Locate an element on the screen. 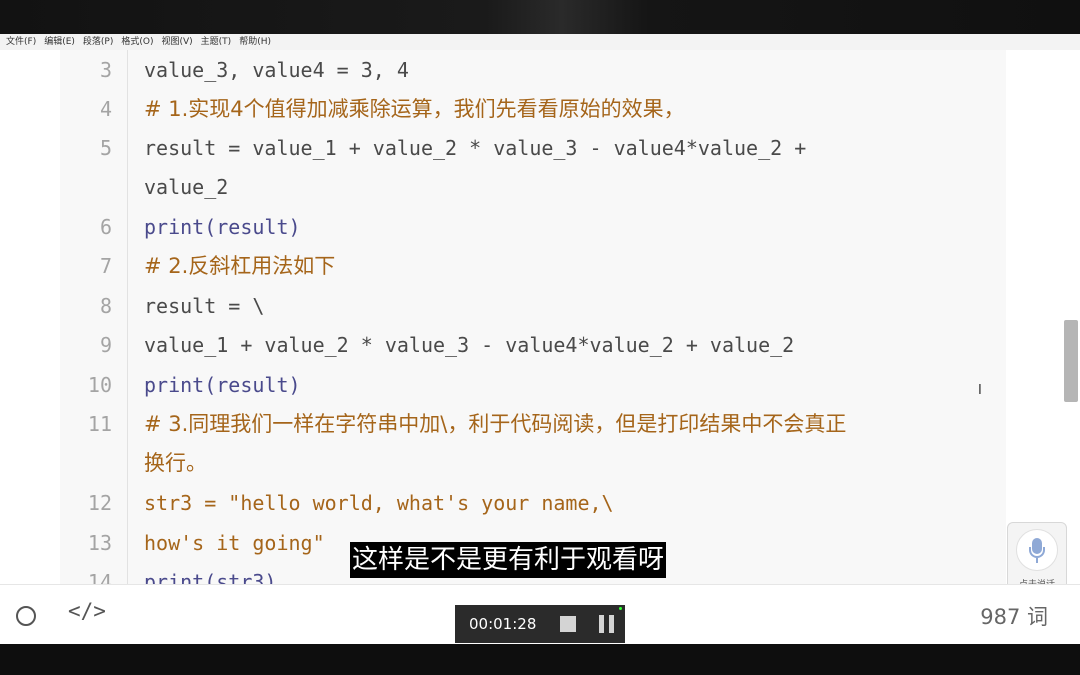 The height and width of the screenshot is (675, 1080). line-number: 11 is located at coordinates (99, 424).